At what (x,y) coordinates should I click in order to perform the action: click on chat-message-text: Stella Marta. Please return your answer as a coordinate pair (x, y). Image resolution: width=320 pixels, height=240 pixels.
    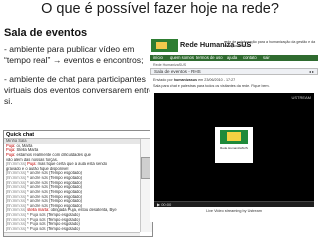
    Looking at the image, I should click on (27, 150).